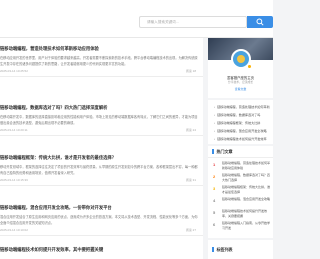 This screenshot has width=320, height=259. What do you see at coordinates (214, 188) in the screenshot?
I see `rank-number: 3` at bounding box center [214, 188].